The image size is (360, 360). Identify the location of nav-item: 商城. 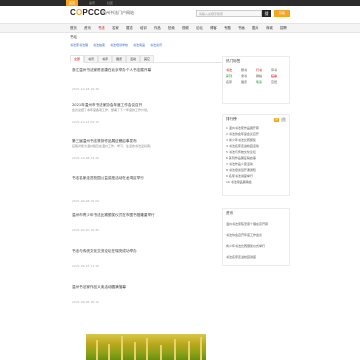
(269, 28).